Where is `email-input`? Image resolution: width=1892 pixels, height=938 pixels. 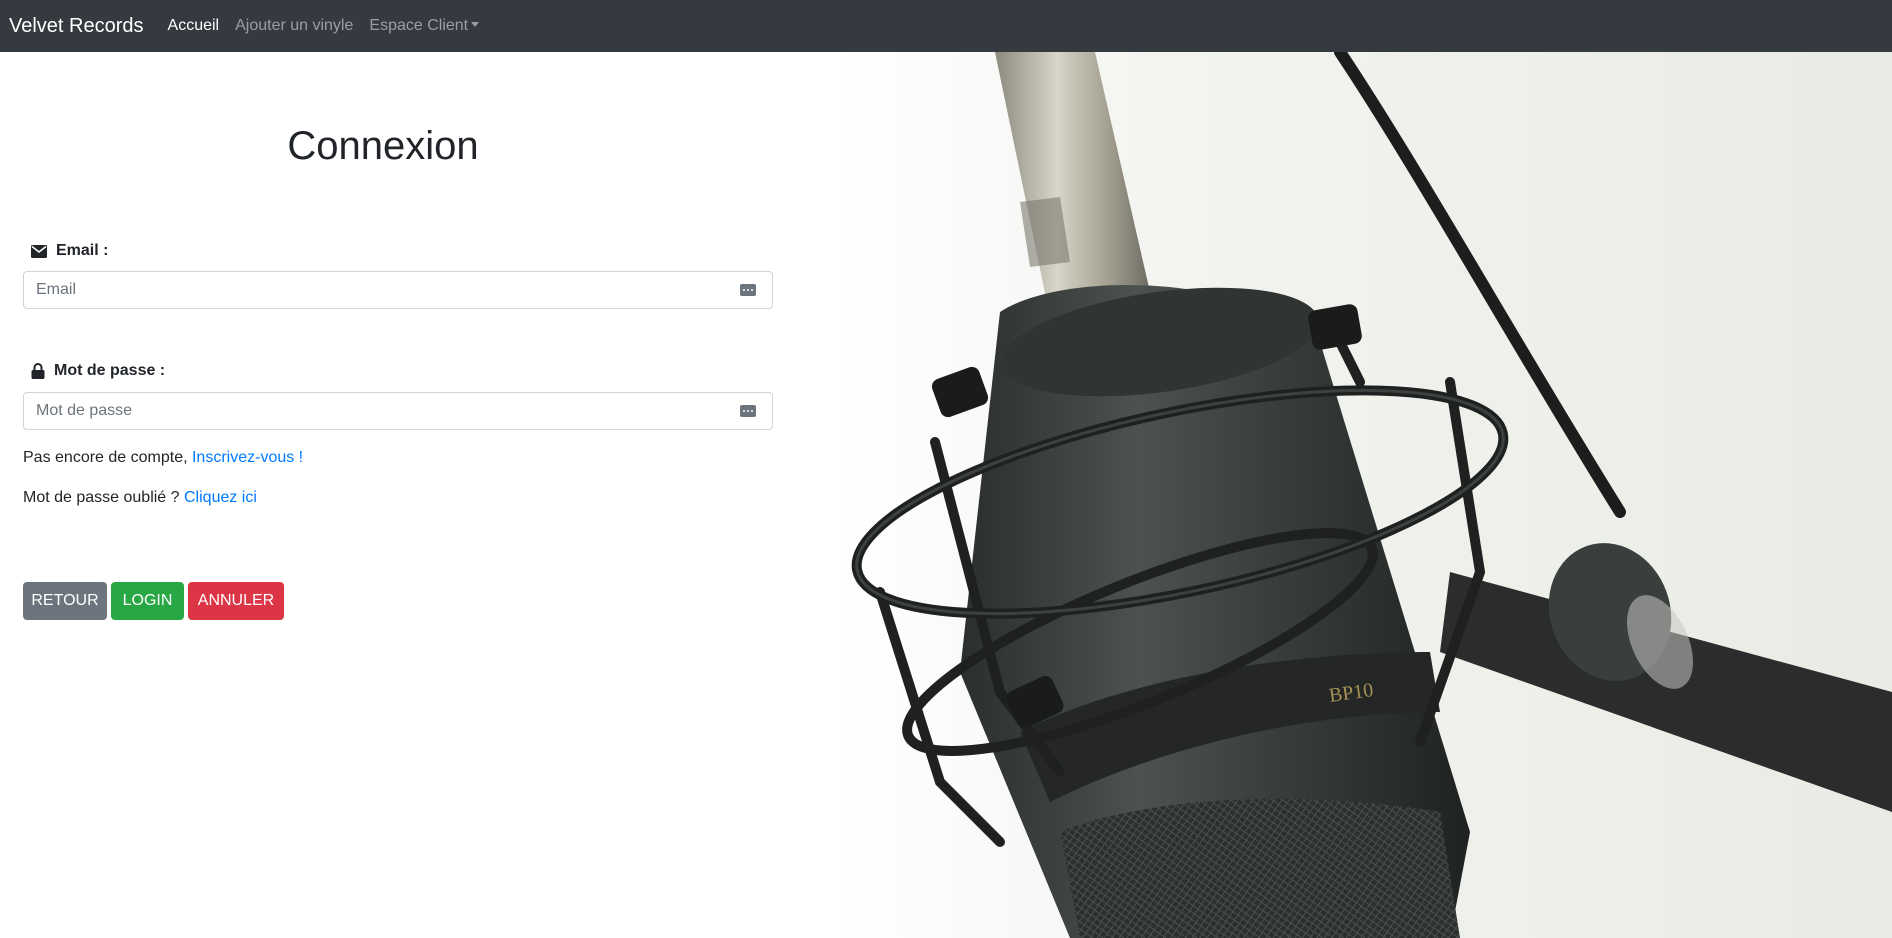 email-input is located at coordinates (382, 290).